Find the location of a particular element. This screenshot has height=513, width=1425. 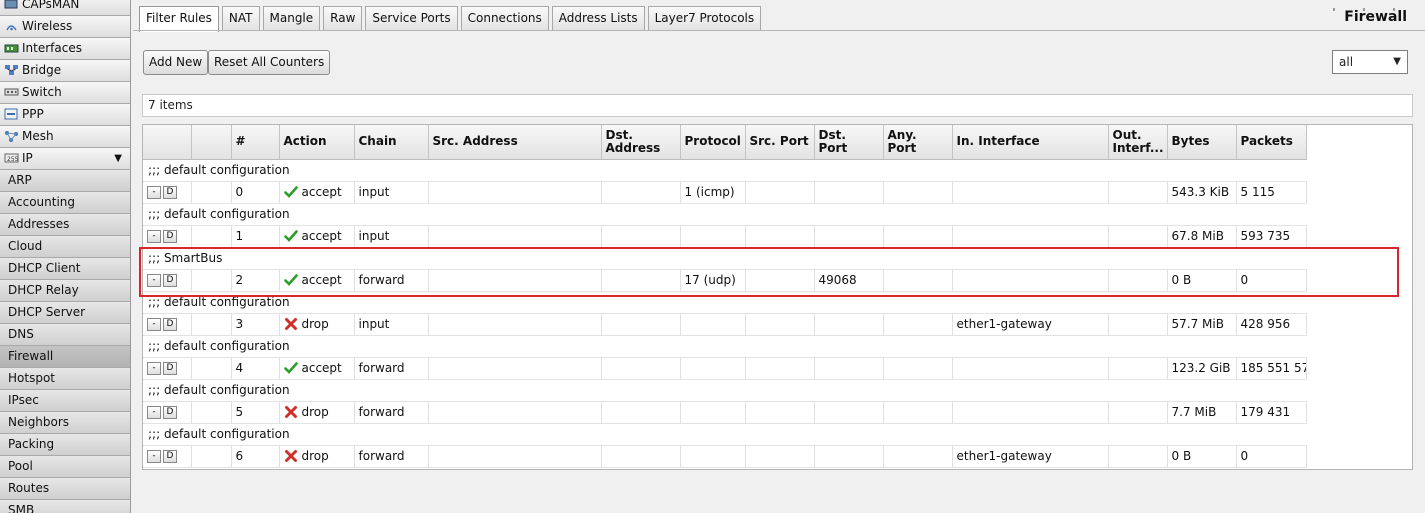

cell-in-if is located at coordinates (1030, 236).